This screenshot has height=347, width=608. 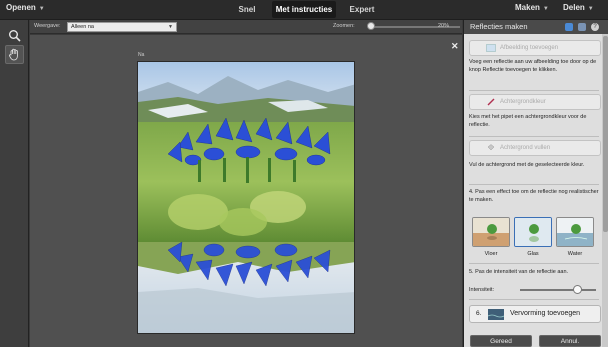 I want to click on done-button: Gereed, so click(x=501, y=341).